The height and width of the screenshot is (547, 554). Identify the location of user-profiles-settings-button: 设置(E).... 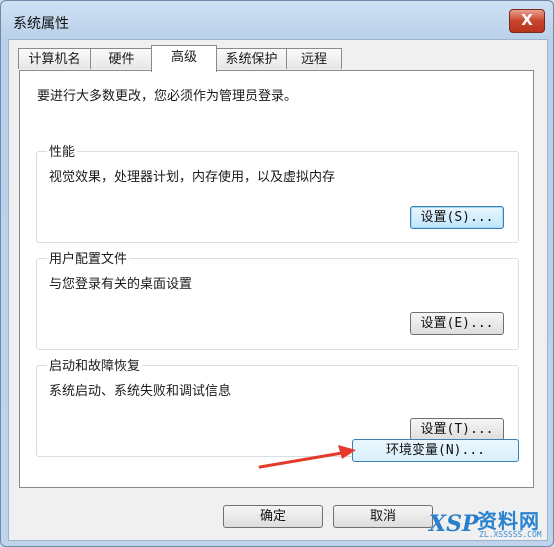
(457, 323).